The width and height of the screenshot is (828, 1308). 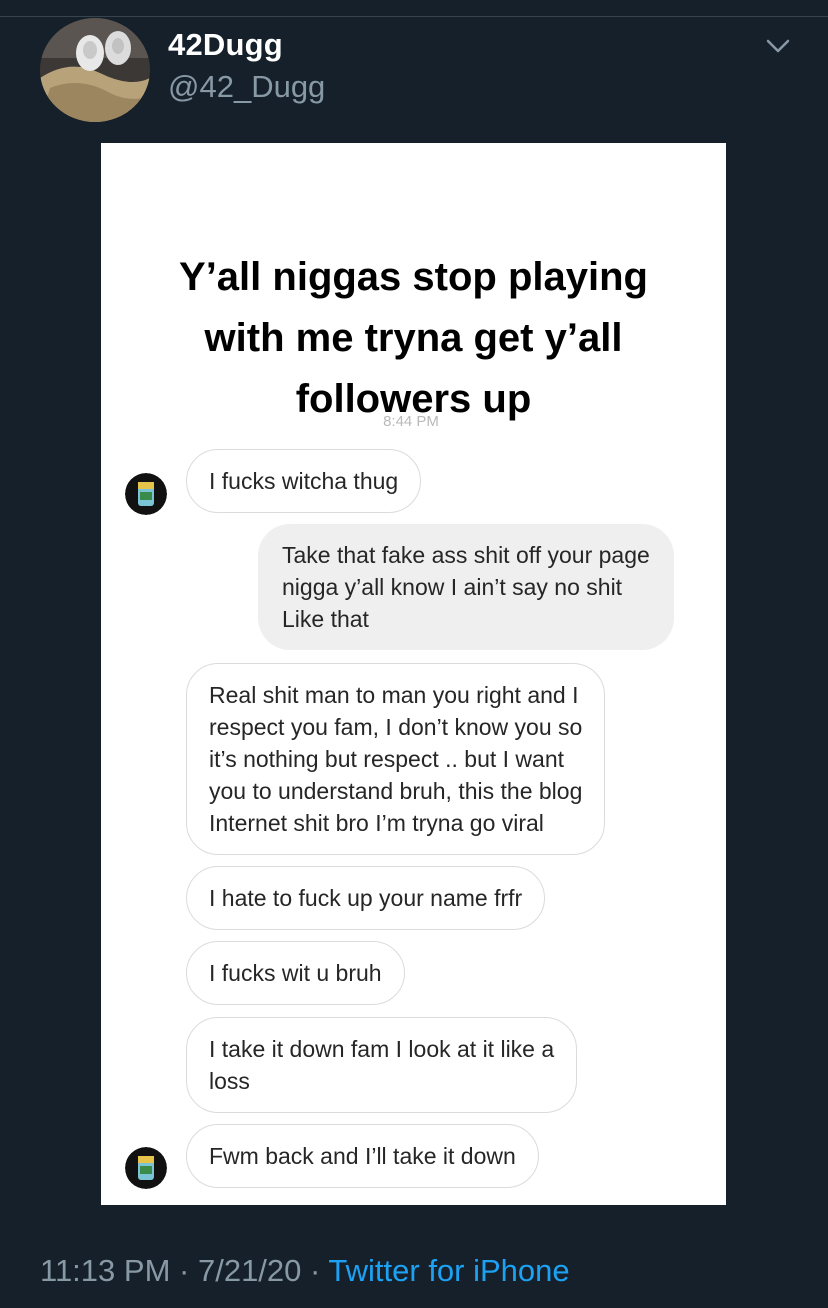 I want to click on tweet-source-link: Twitter for iPhone, so click(x=448, y=1270).